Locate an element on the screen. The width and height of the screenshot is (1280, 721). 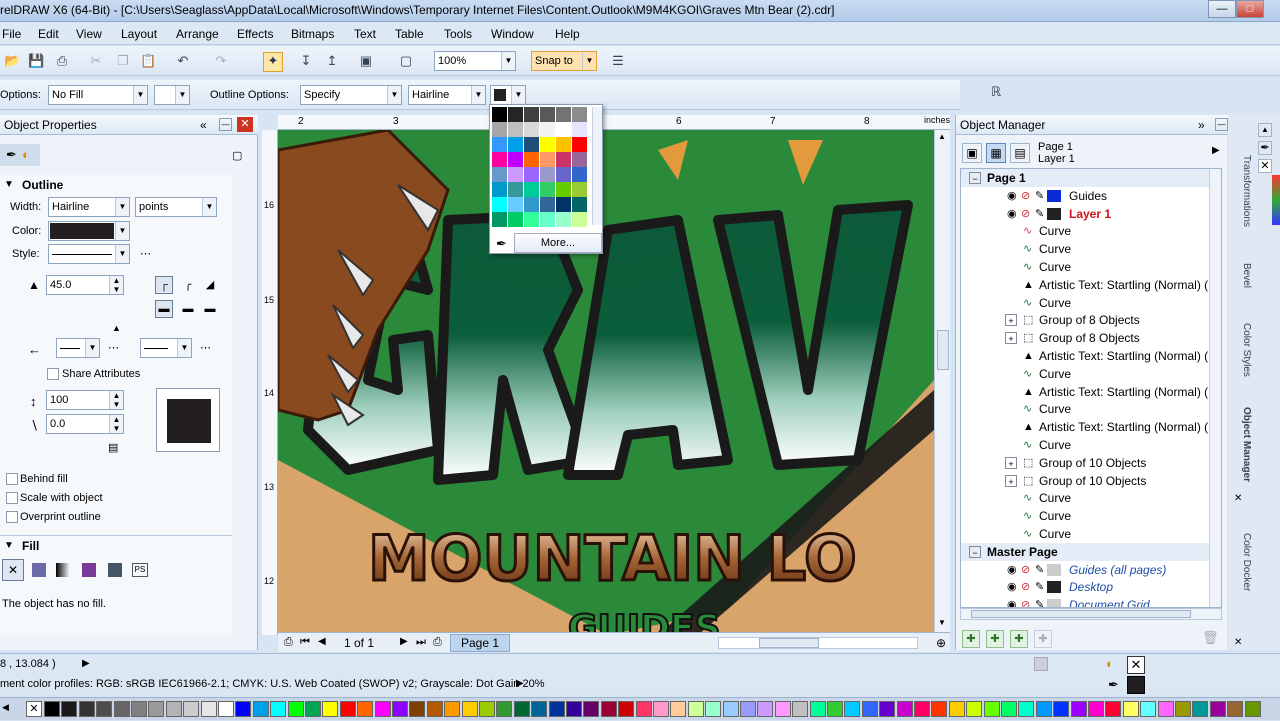
editable-pencil-icon: ✎ is located at coordinates (1041, 570).